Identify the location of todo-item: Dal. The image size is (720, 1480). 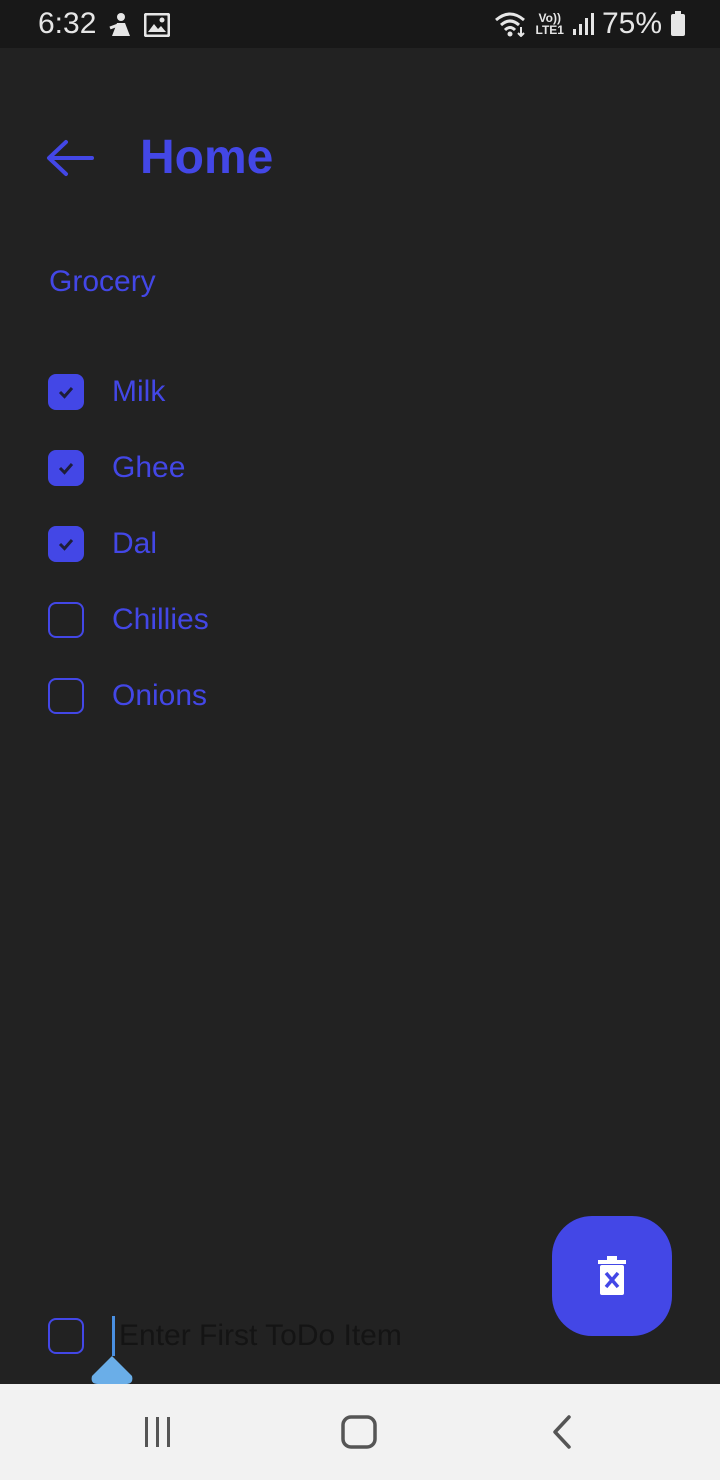
(358, 544).